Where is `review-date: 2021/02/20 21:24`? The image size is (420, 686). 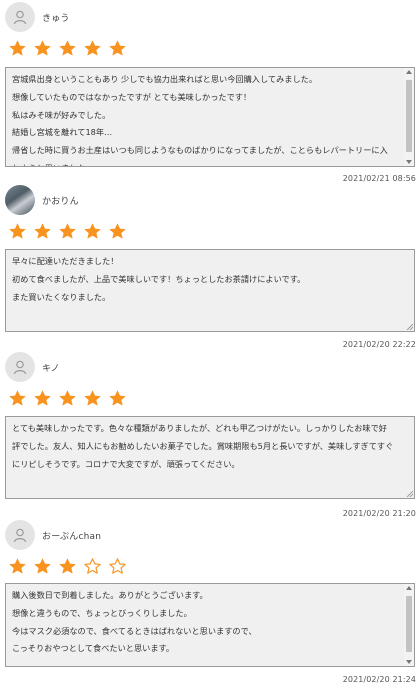
review-date: 2021/02/20 21:24 is located at coordinates (379, 679).